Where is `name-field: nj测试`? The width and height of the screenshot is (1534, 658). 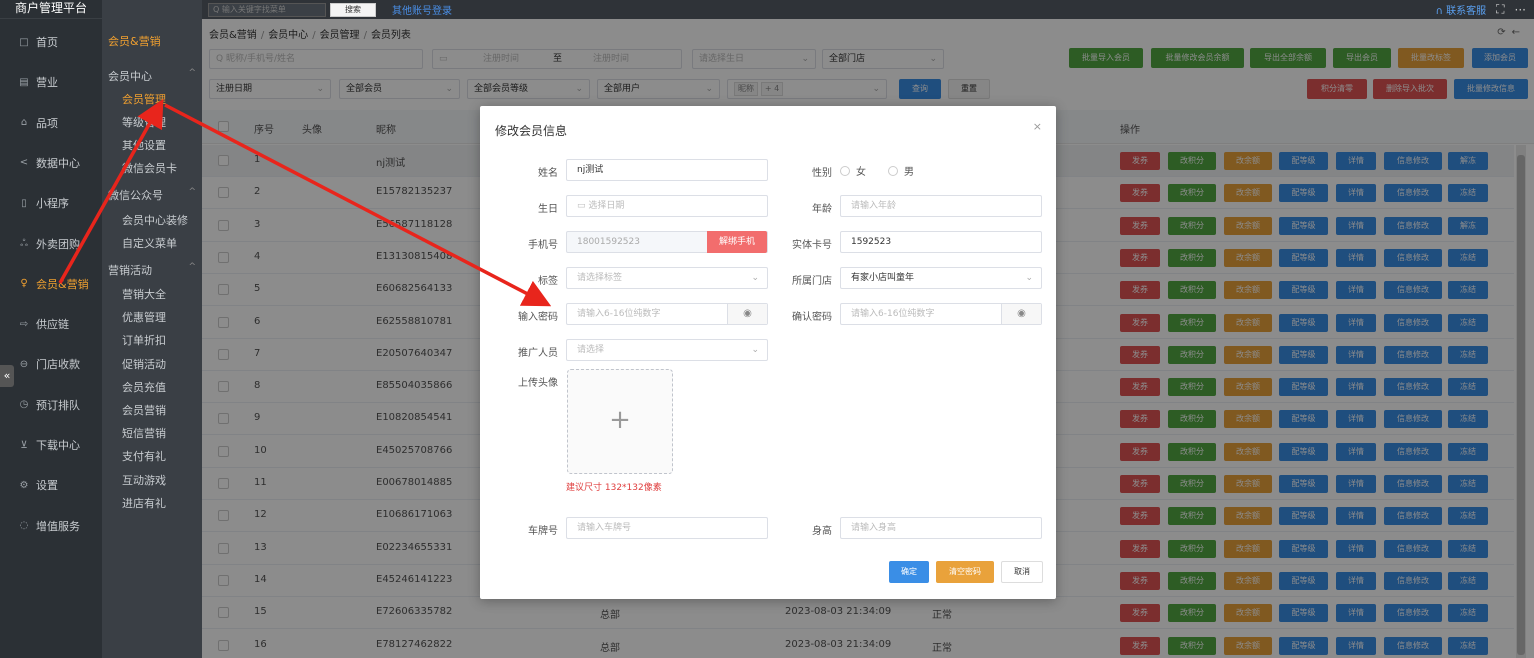 name-field: nj测试 is located at coordinates (667, 170).